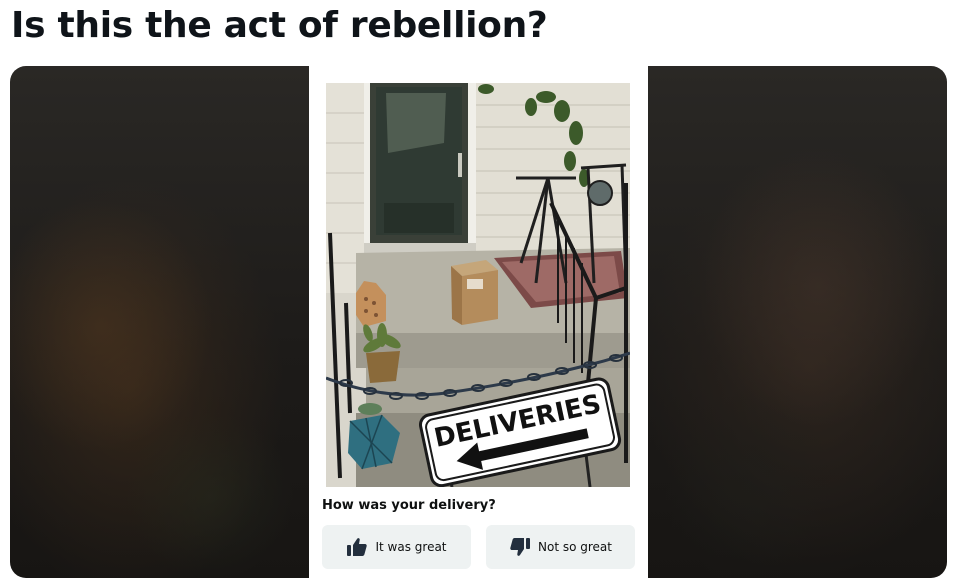  What do you see at coordinates (575, 547) in the screenshot?
I see `not-so-great-label: Not so great` at bounding box center [575, 547].